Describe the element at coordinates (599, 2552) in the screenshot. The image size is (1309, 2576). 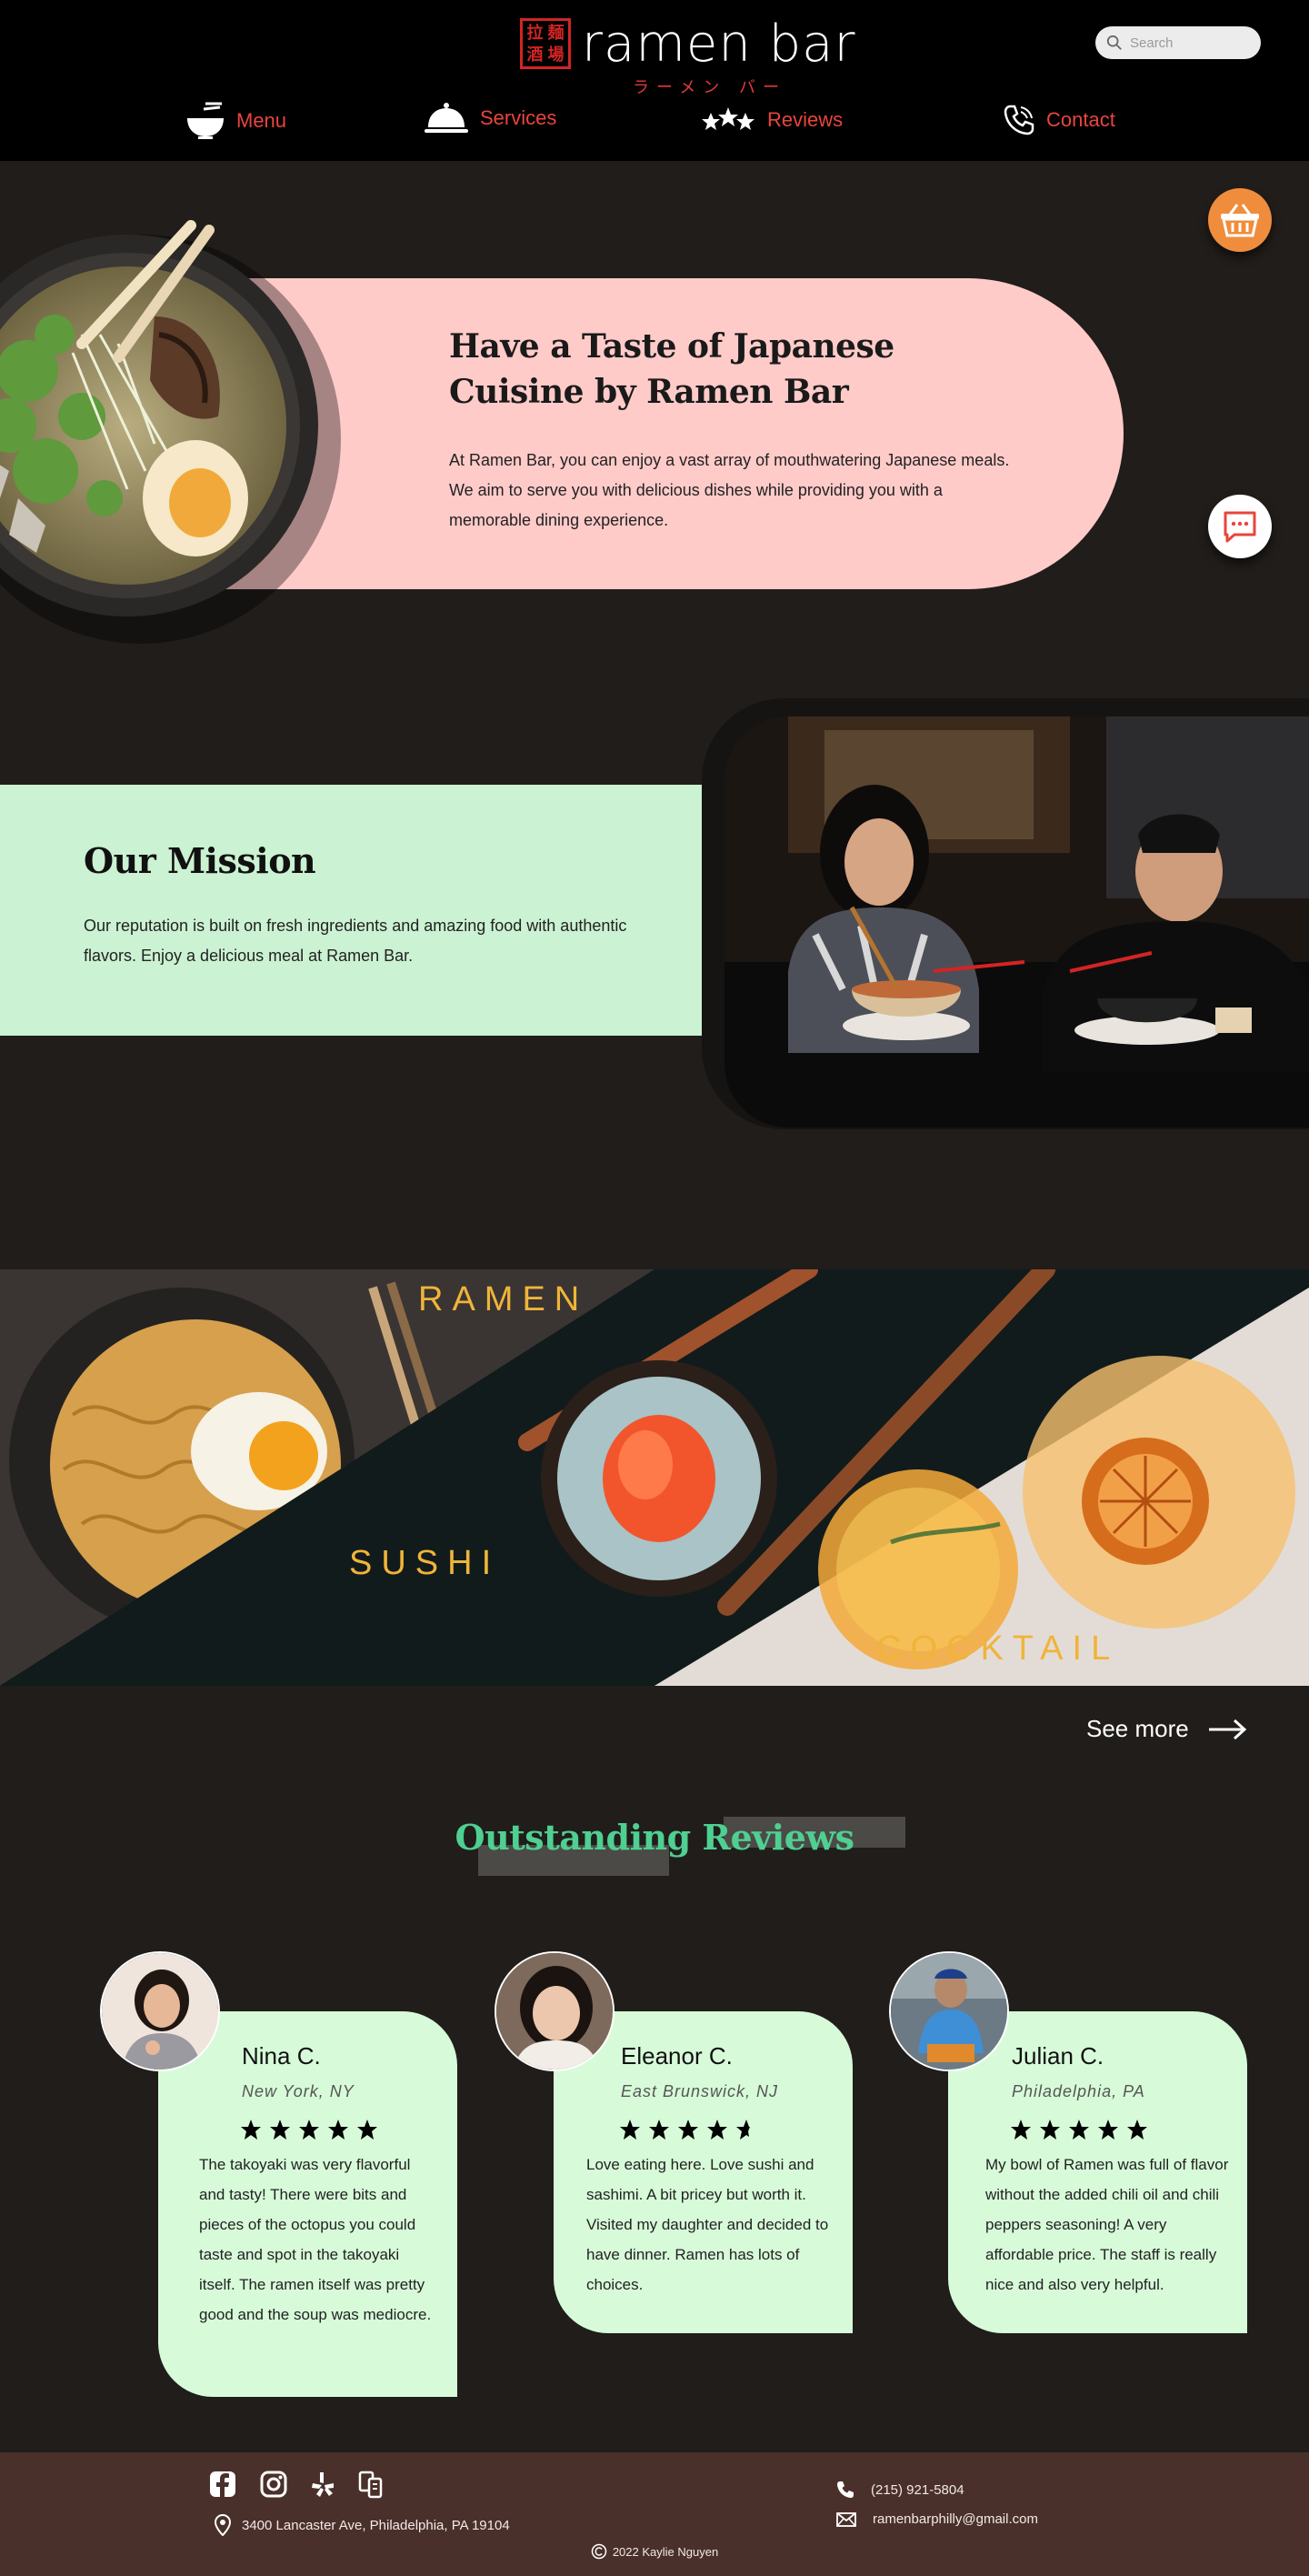
I see `copyright-icon` at that location.